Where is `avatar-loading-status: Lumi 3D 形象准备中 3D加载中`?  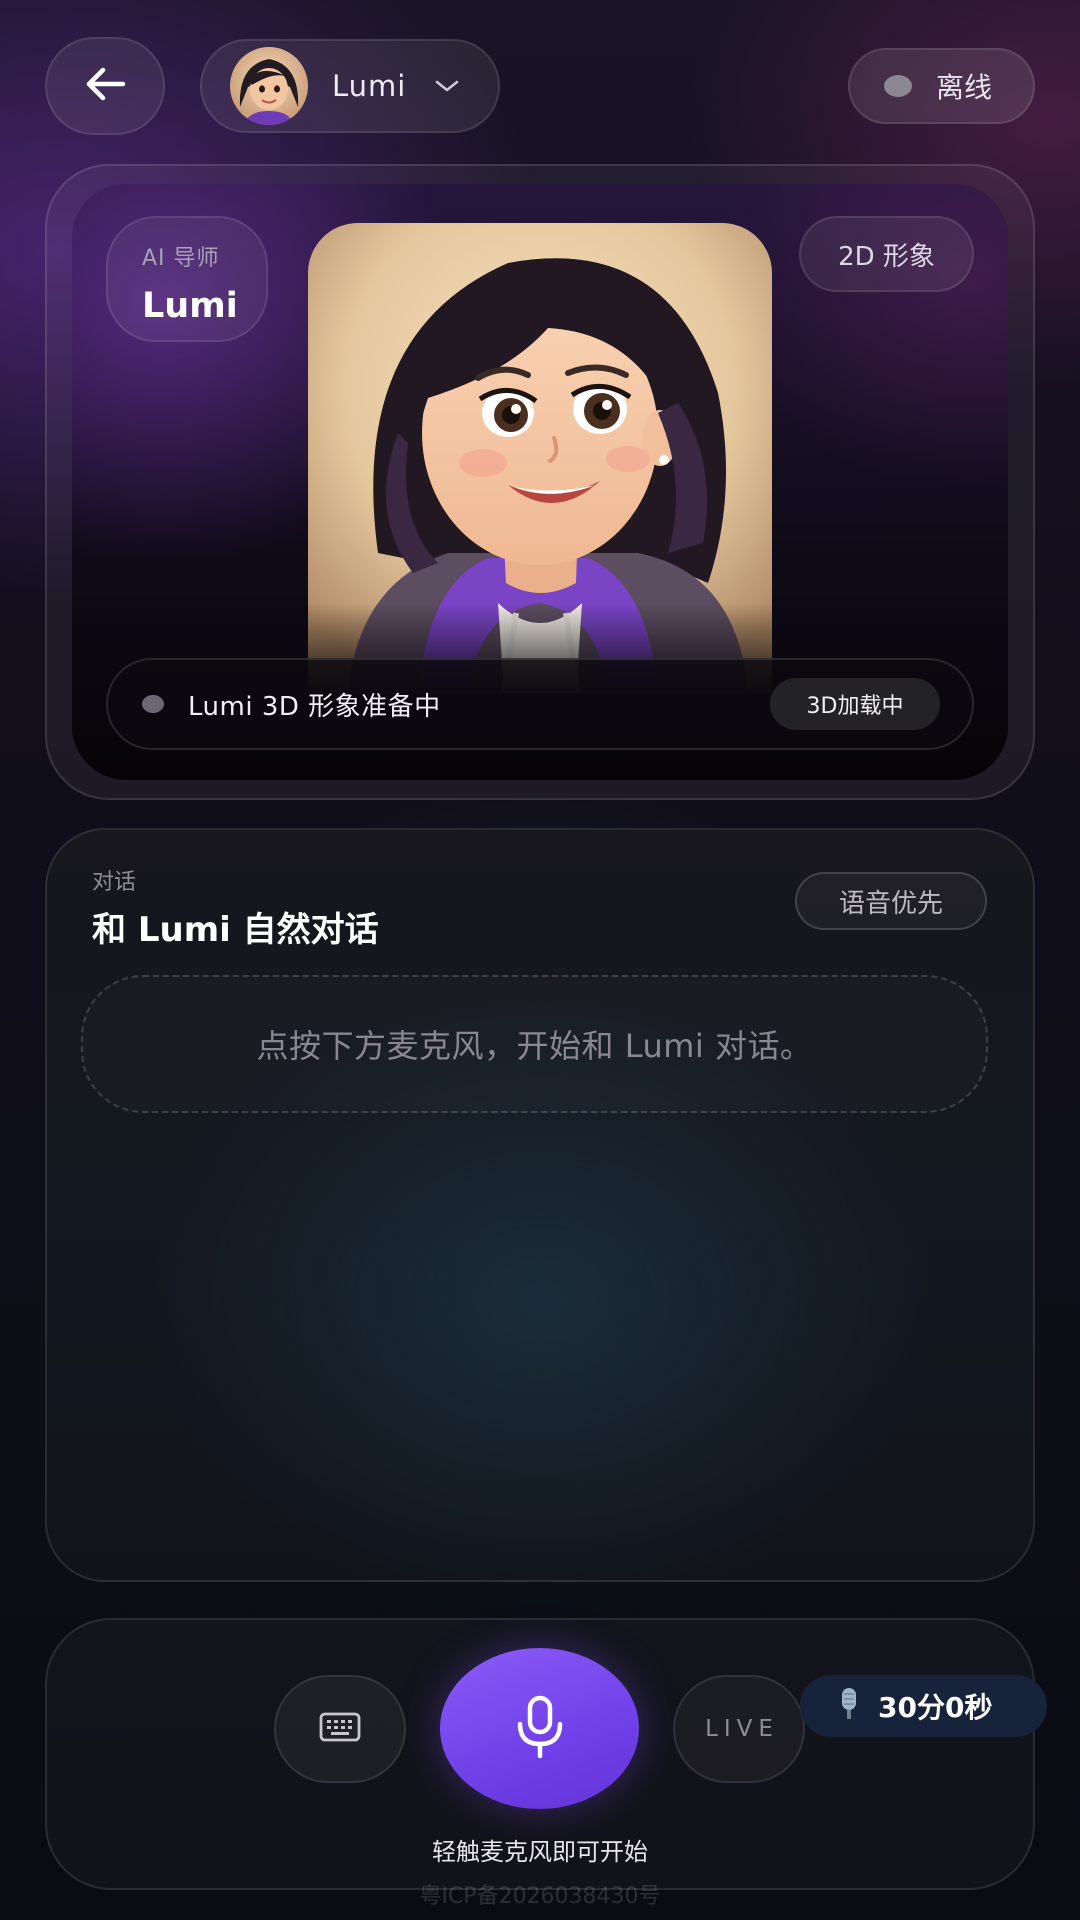 avatar-loading-status: Lumi 3D 形象准备中 3D加载中 is located at coordinates (540, 704).